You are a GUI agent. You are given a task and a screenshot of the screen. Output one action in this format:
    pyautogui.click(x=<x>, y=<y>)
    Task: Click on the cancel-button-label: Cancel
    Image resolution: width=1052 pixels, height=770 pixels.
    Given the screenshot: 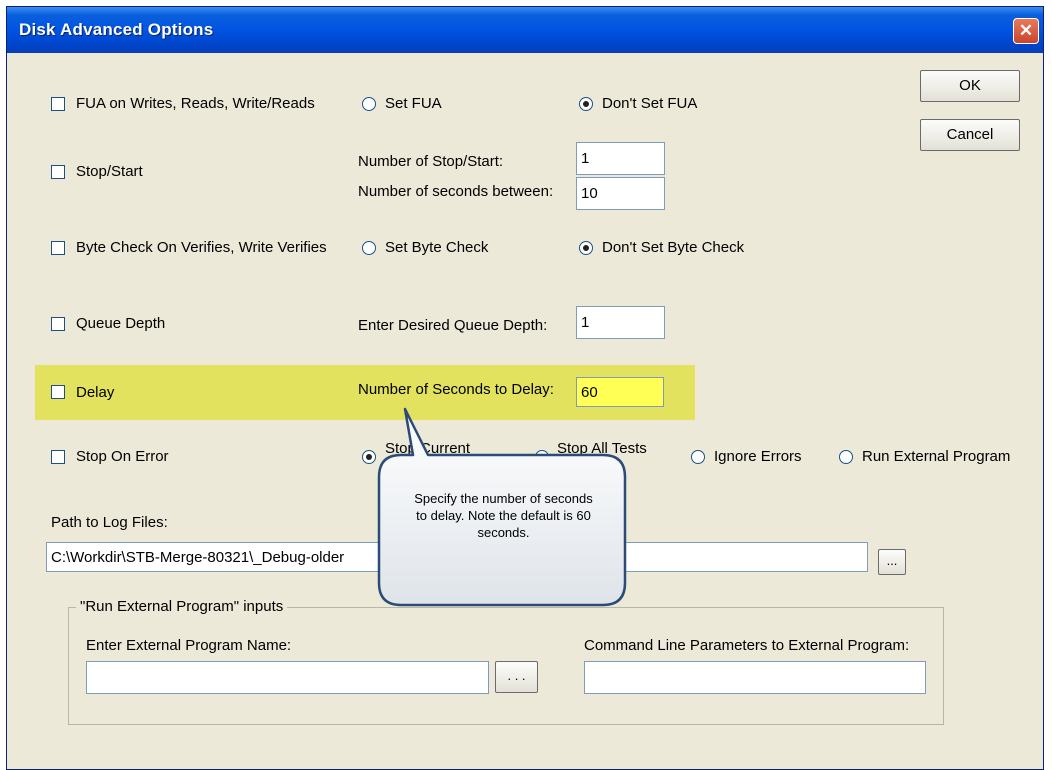 What is the action you would take?
    pyautogui.click(x=970, y=134)
    